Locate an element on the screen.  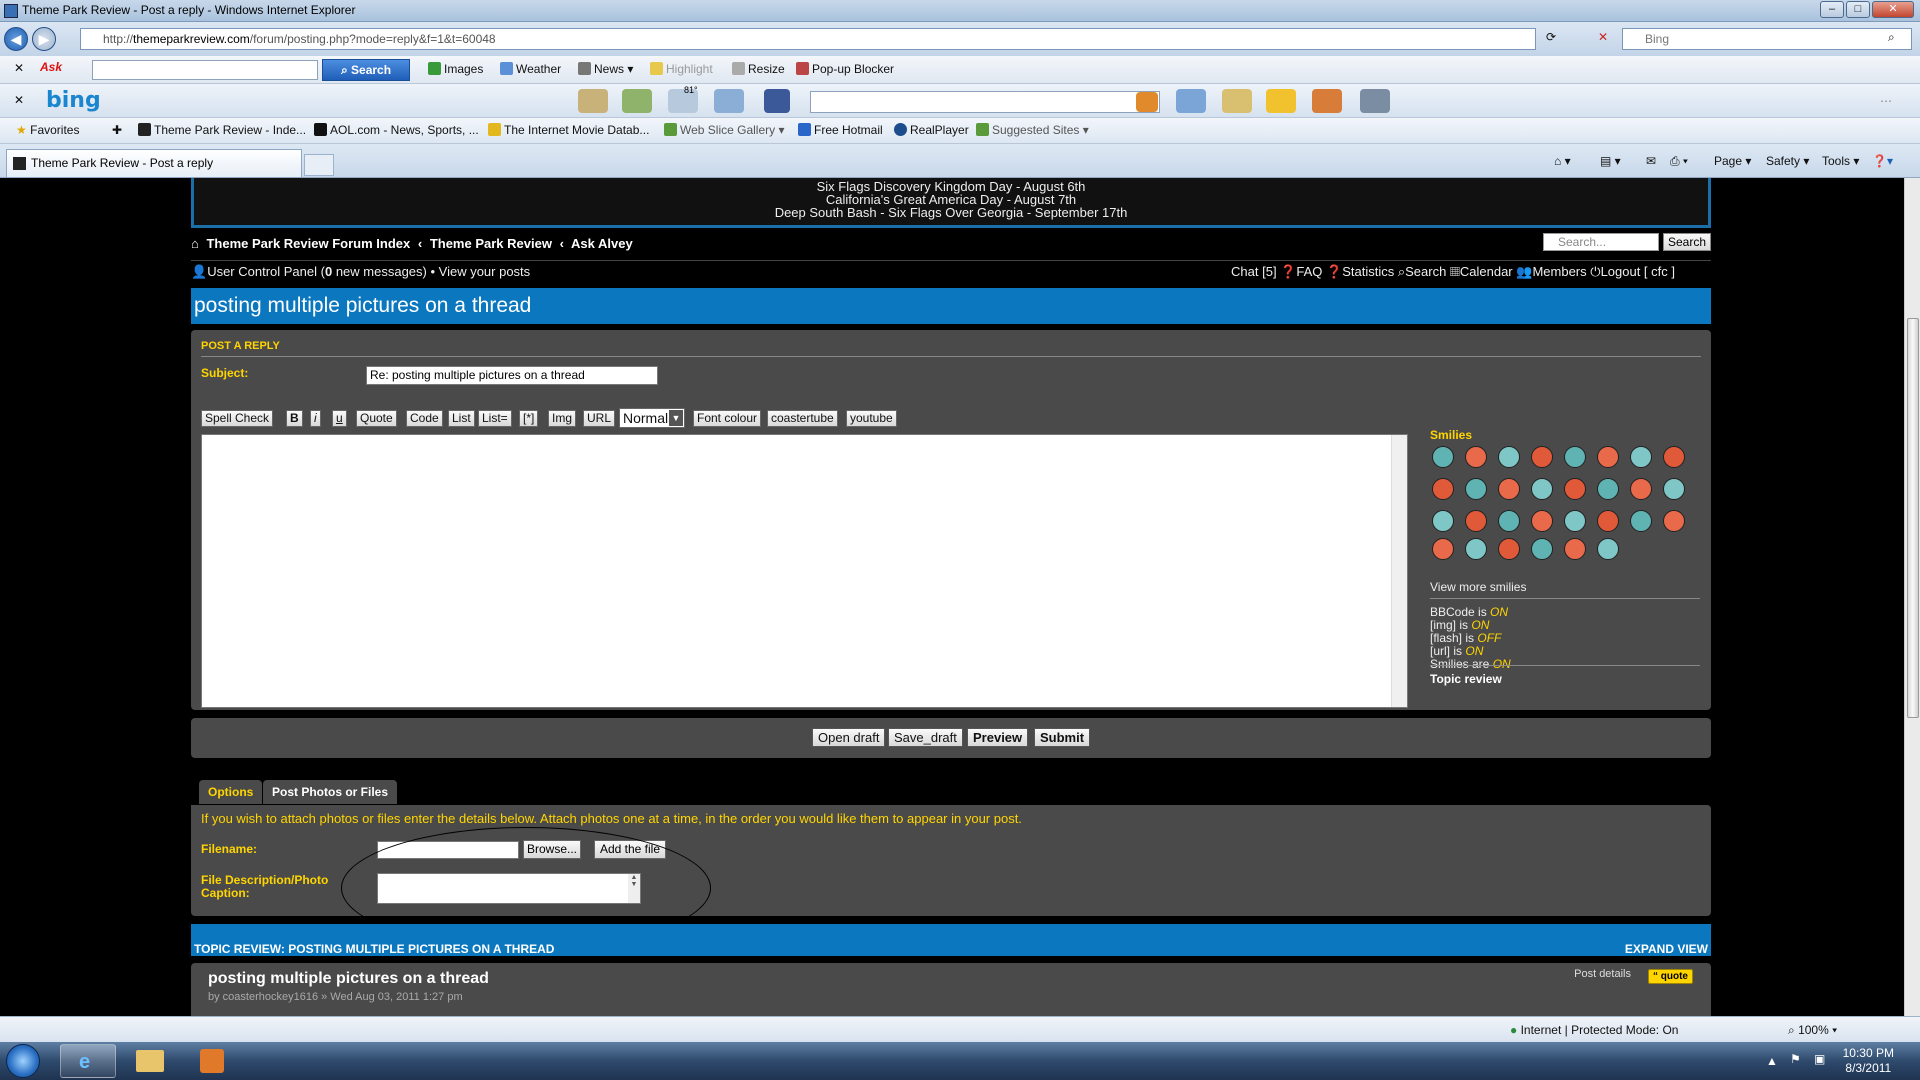
search-link: Search is located at coordinates (1425, 271).